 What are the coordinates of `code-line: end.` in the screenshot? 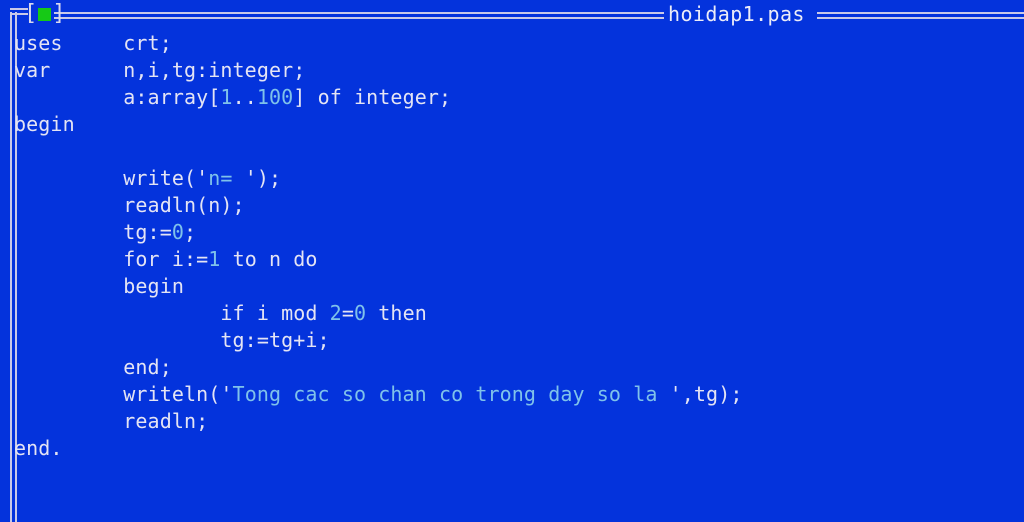 It's located at (514, 448).